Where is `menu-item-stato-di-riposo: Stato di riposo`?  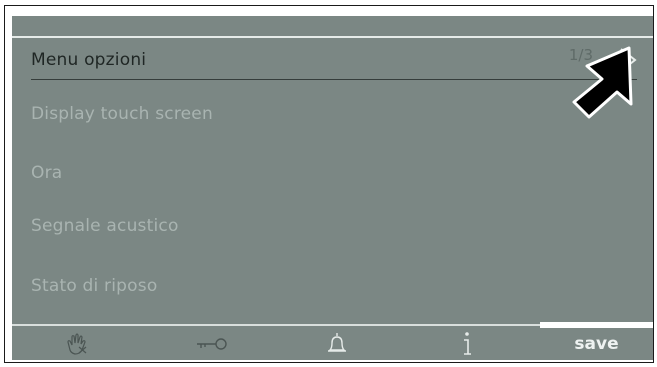
menu-item-stato-di-riposo: Stato di riposo is located at coordinates (94, 286).